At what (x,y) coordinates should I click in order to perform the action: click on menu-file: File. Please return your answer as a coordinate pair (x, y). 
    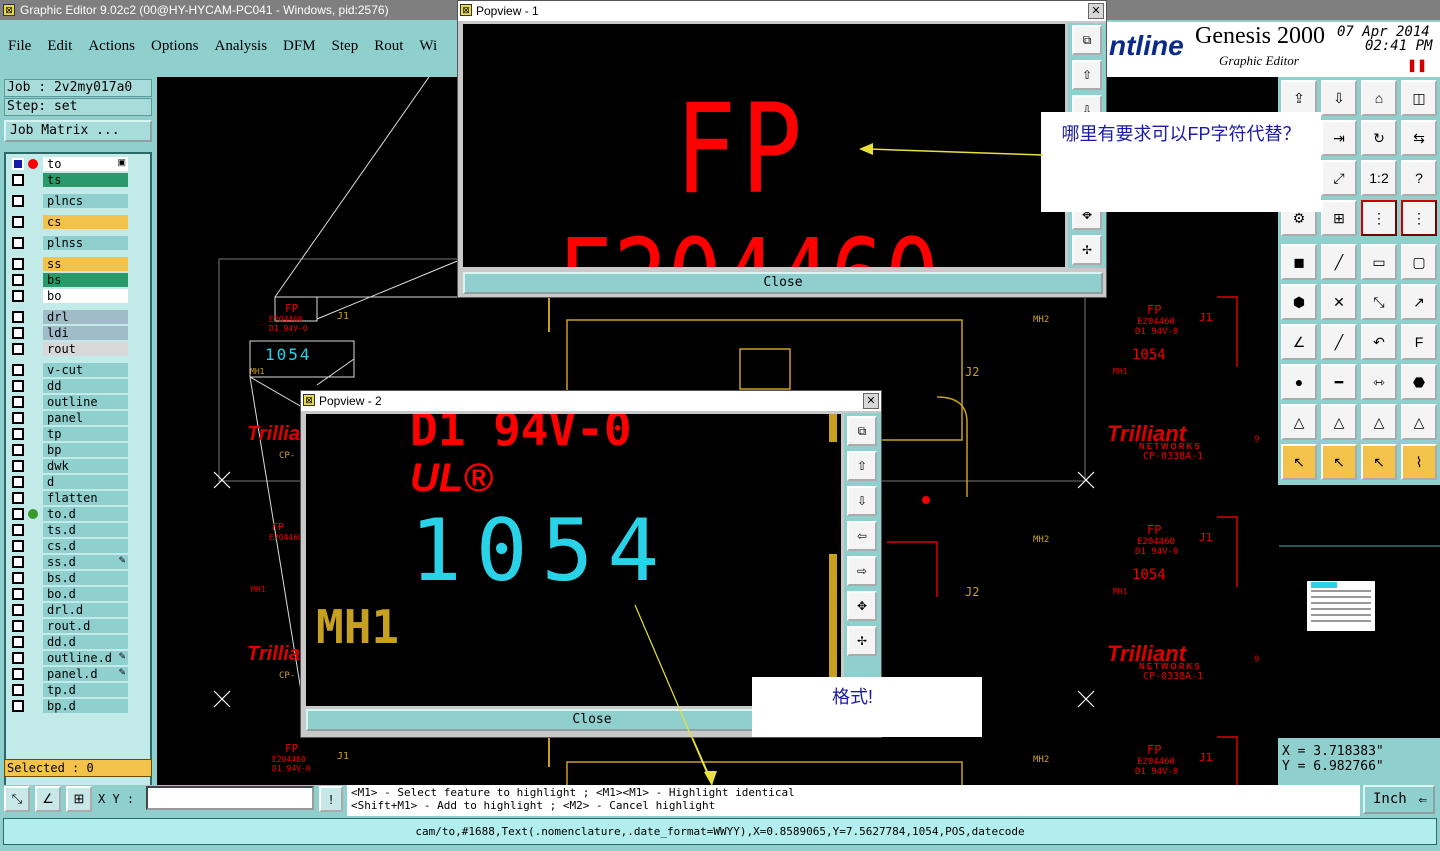
    Looking at the image, I should click on (19, 46).